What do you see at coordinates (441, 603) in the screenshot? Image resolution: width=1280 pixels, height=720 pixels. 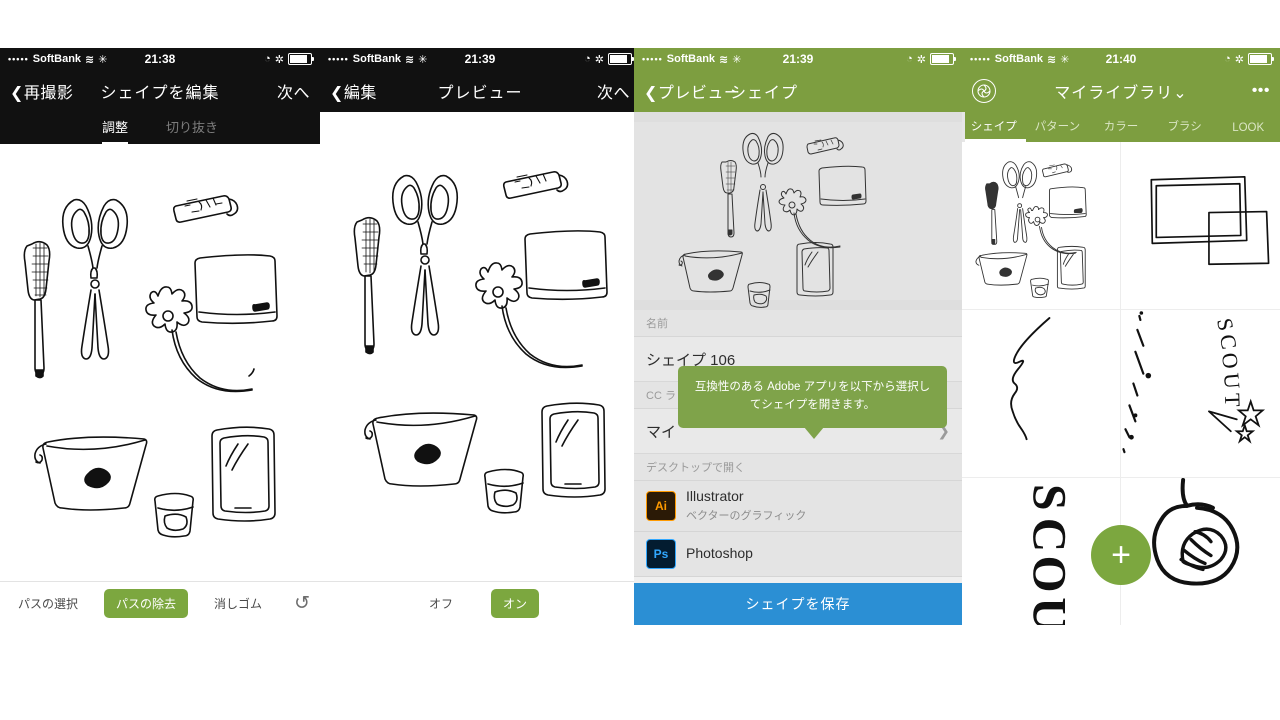 I see `off-button: オフ` at bounding box center [441, 603].